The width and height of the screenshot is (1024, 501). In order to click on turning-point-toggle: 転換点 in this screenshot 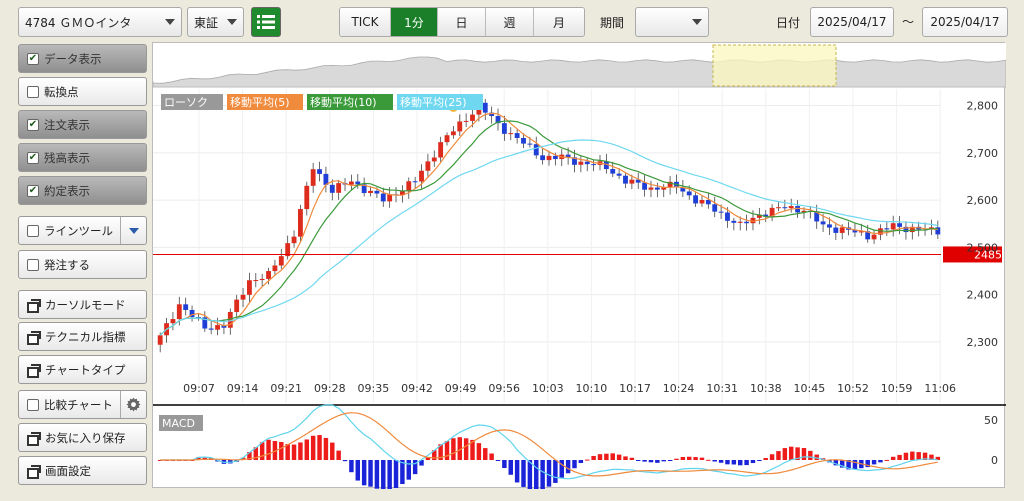, I will do `click(82, 91)`.